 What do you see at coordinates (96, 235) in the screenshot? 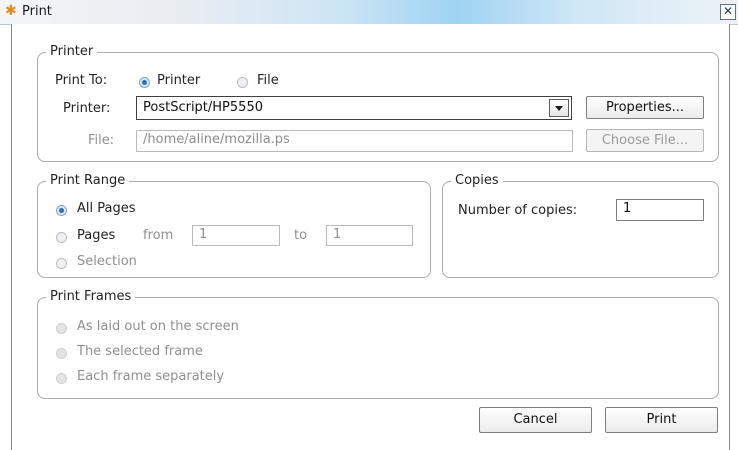
I see `pages-label: Pages` at bounding box center [96, 235].